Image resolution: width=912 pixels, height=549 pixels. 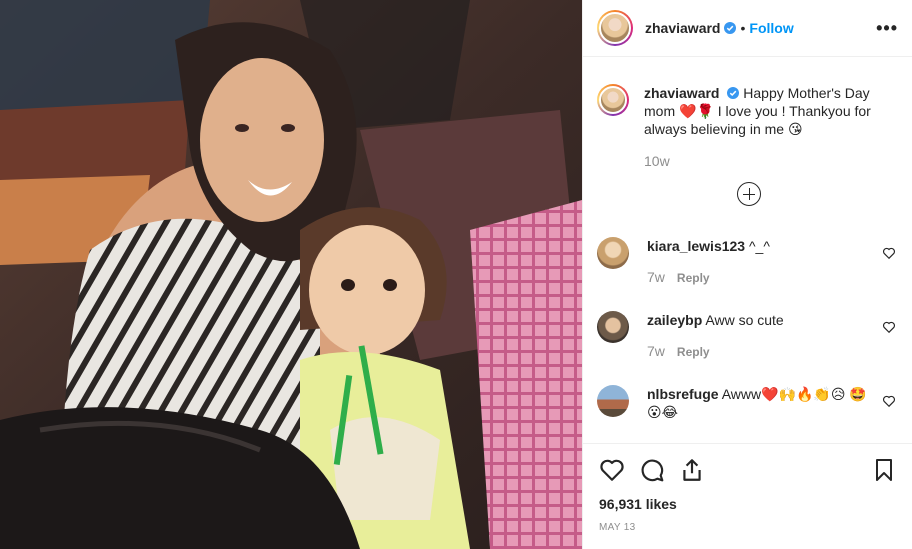 What do you see at coordinates (696, 246) in the screenshot?
I see `comment-username: kiara_lewis123` at bounding box center [696, 246].